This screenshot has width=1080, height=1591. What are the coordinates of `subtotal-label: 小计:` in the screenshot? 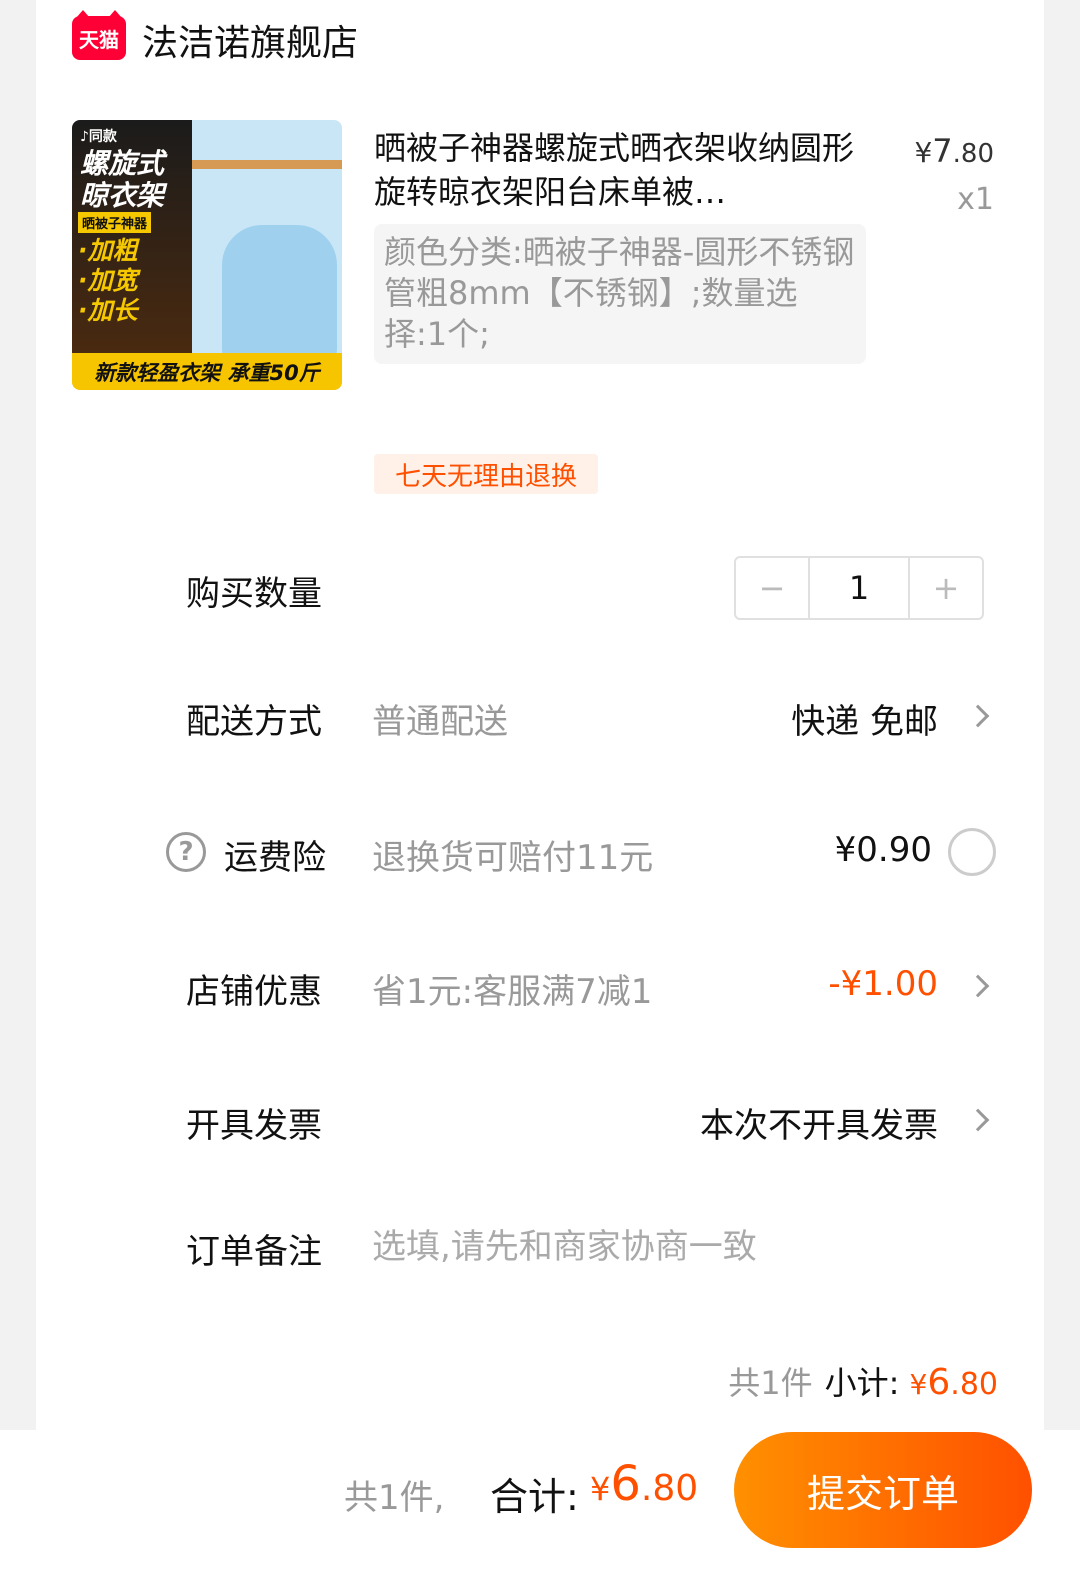 It's located at (862, 1383).